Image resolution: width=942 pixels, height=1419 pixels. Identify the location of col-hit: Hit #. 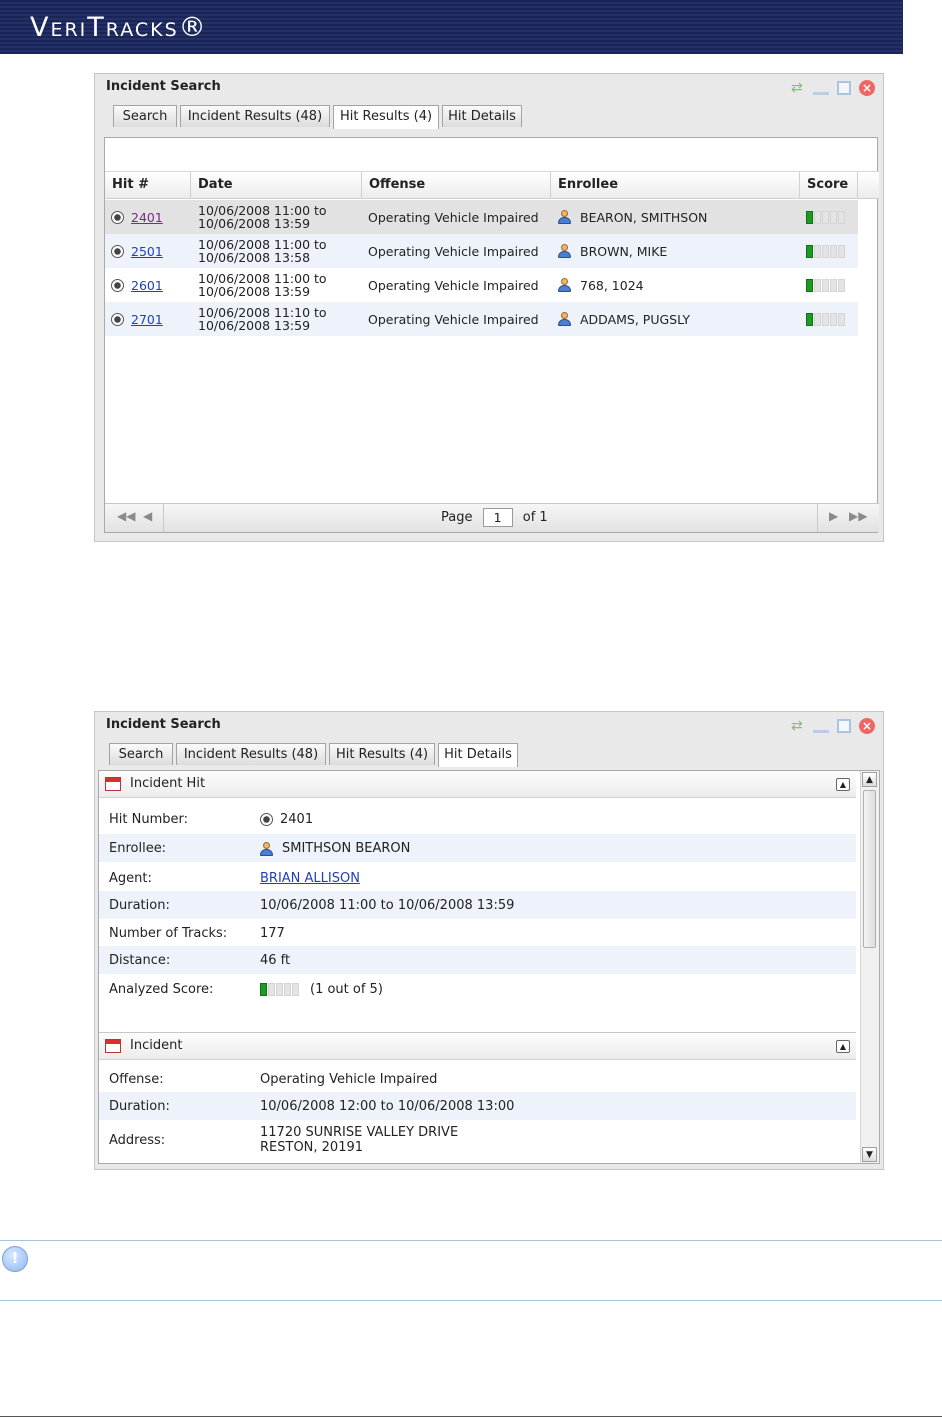
(148, 185).